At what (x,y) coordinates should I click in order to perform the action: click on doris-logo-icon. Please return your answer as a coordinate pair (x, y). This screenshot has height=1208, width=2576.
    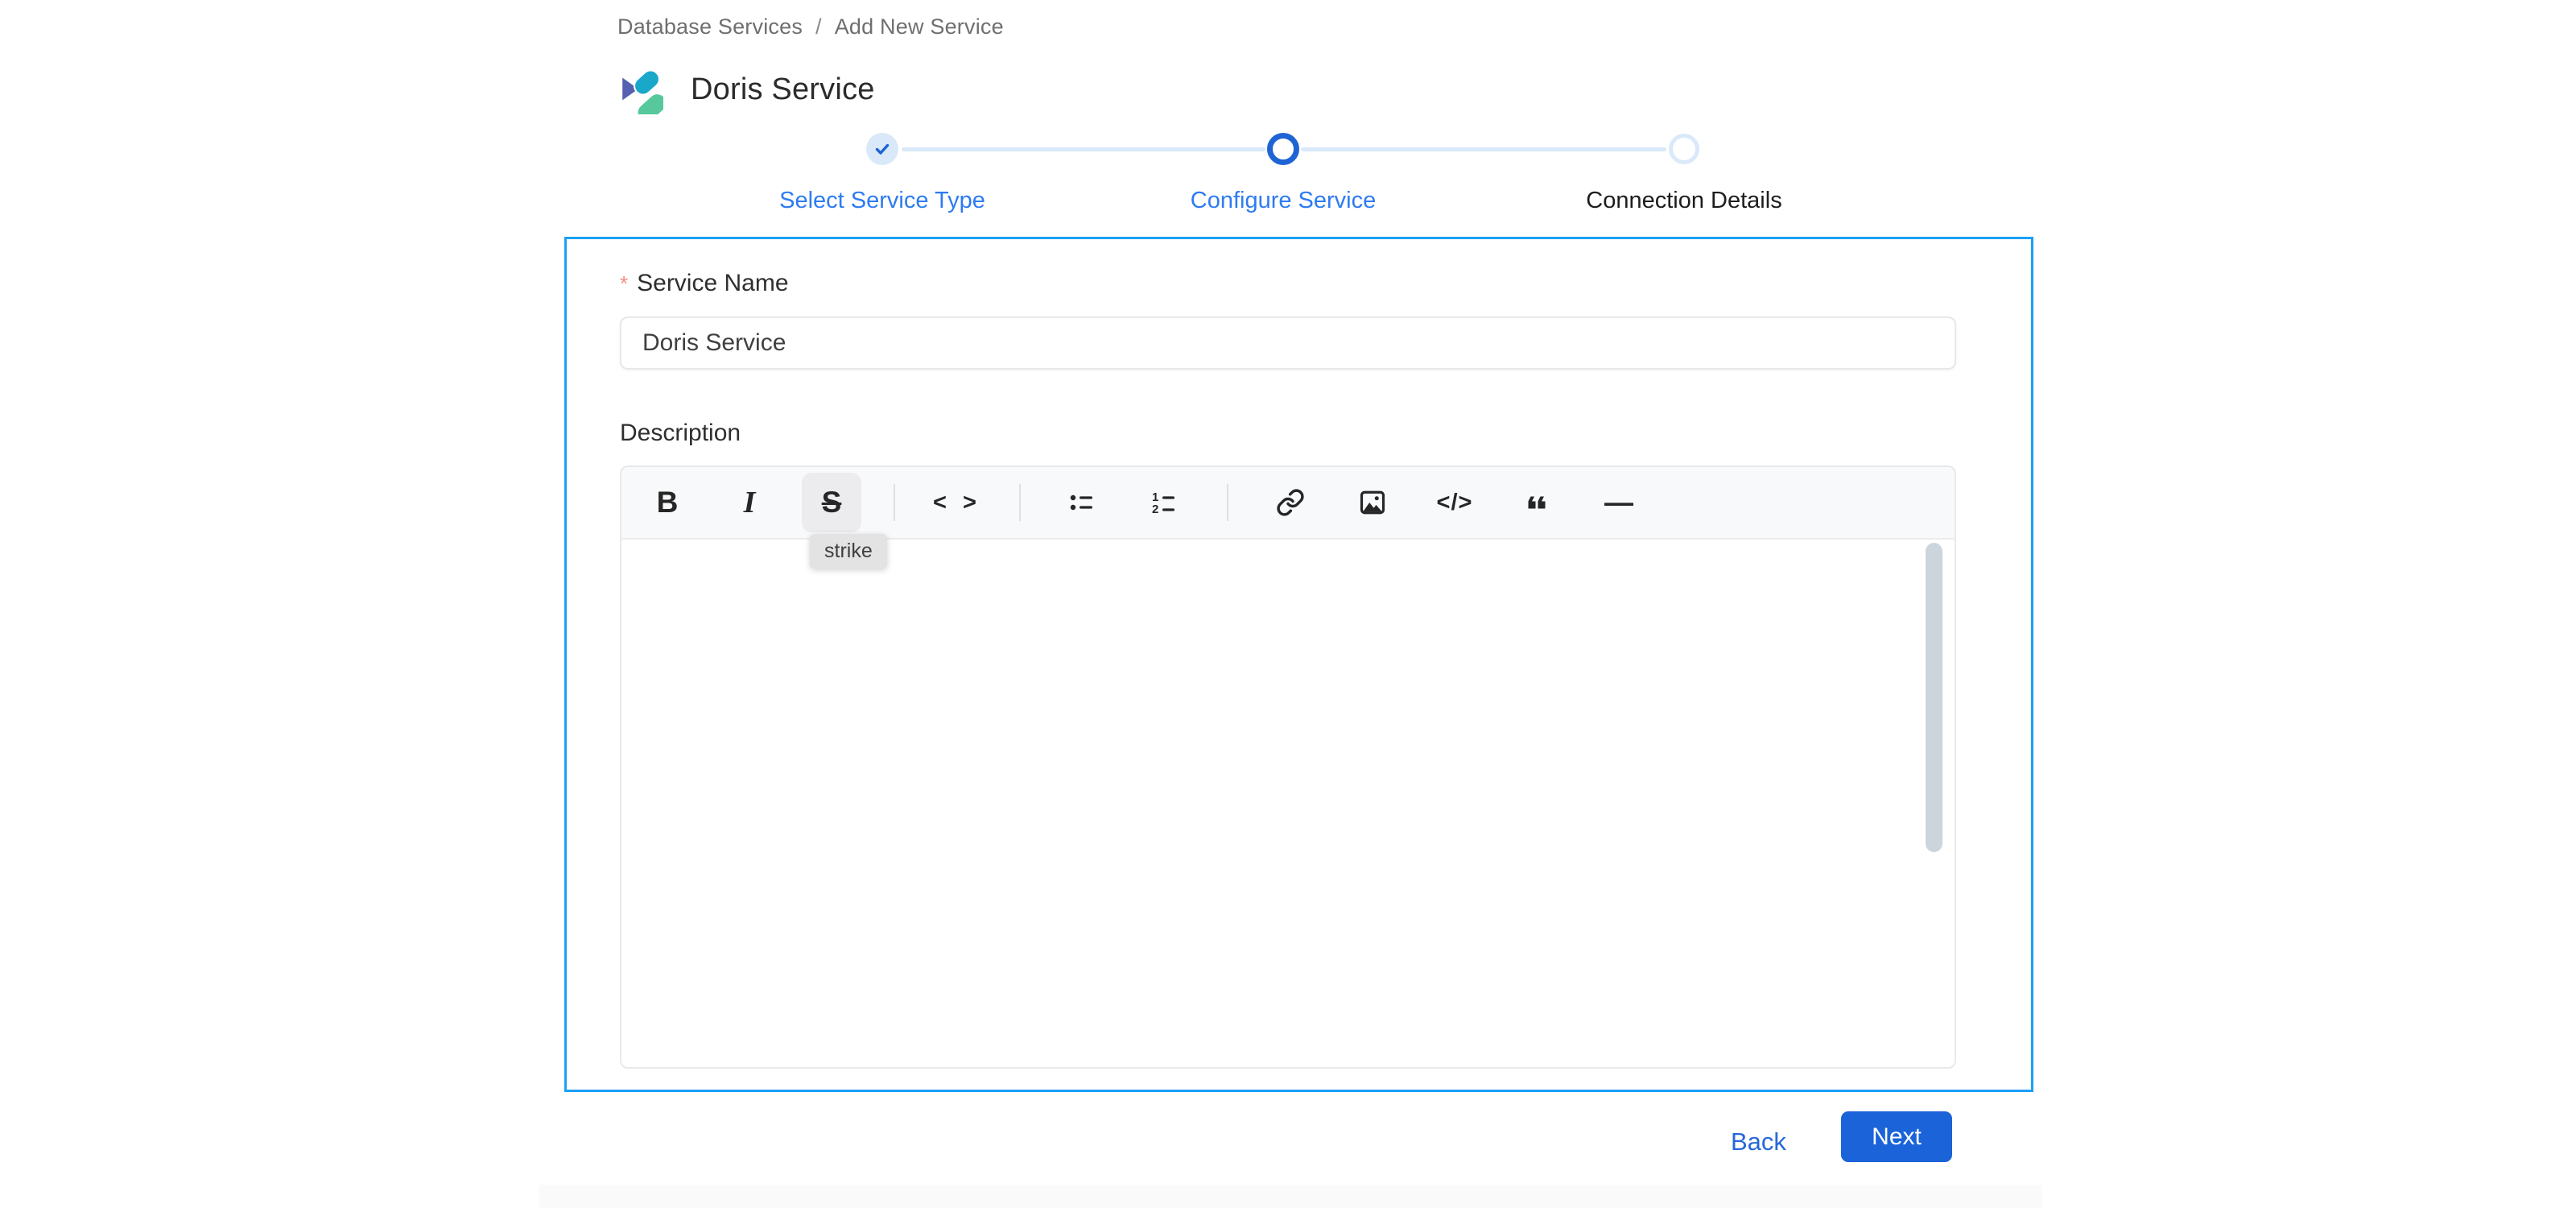
    Looking at the image, I should click on (642, 91).